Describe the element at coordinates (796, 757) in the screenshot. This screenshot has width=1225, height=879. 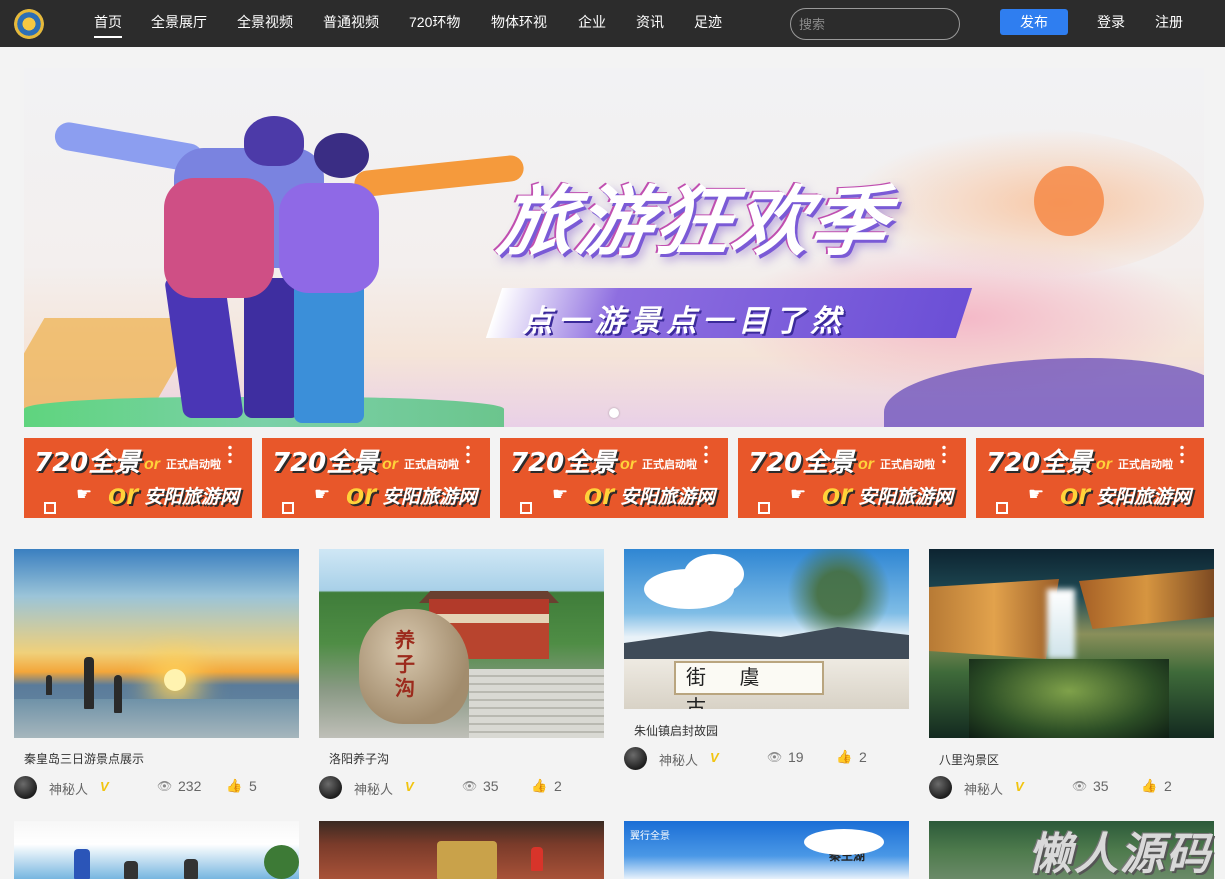
I see `view-count: 19` at that location.